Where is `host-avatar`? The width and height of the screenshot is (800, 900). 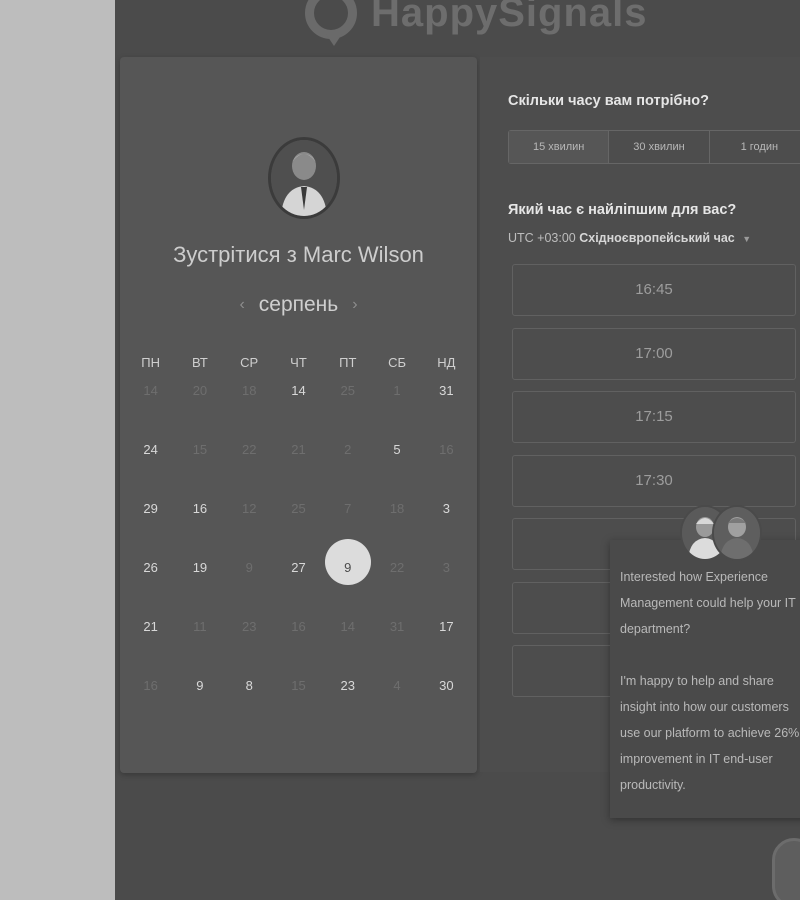 host-avatar is located at coordinates (304, 178).